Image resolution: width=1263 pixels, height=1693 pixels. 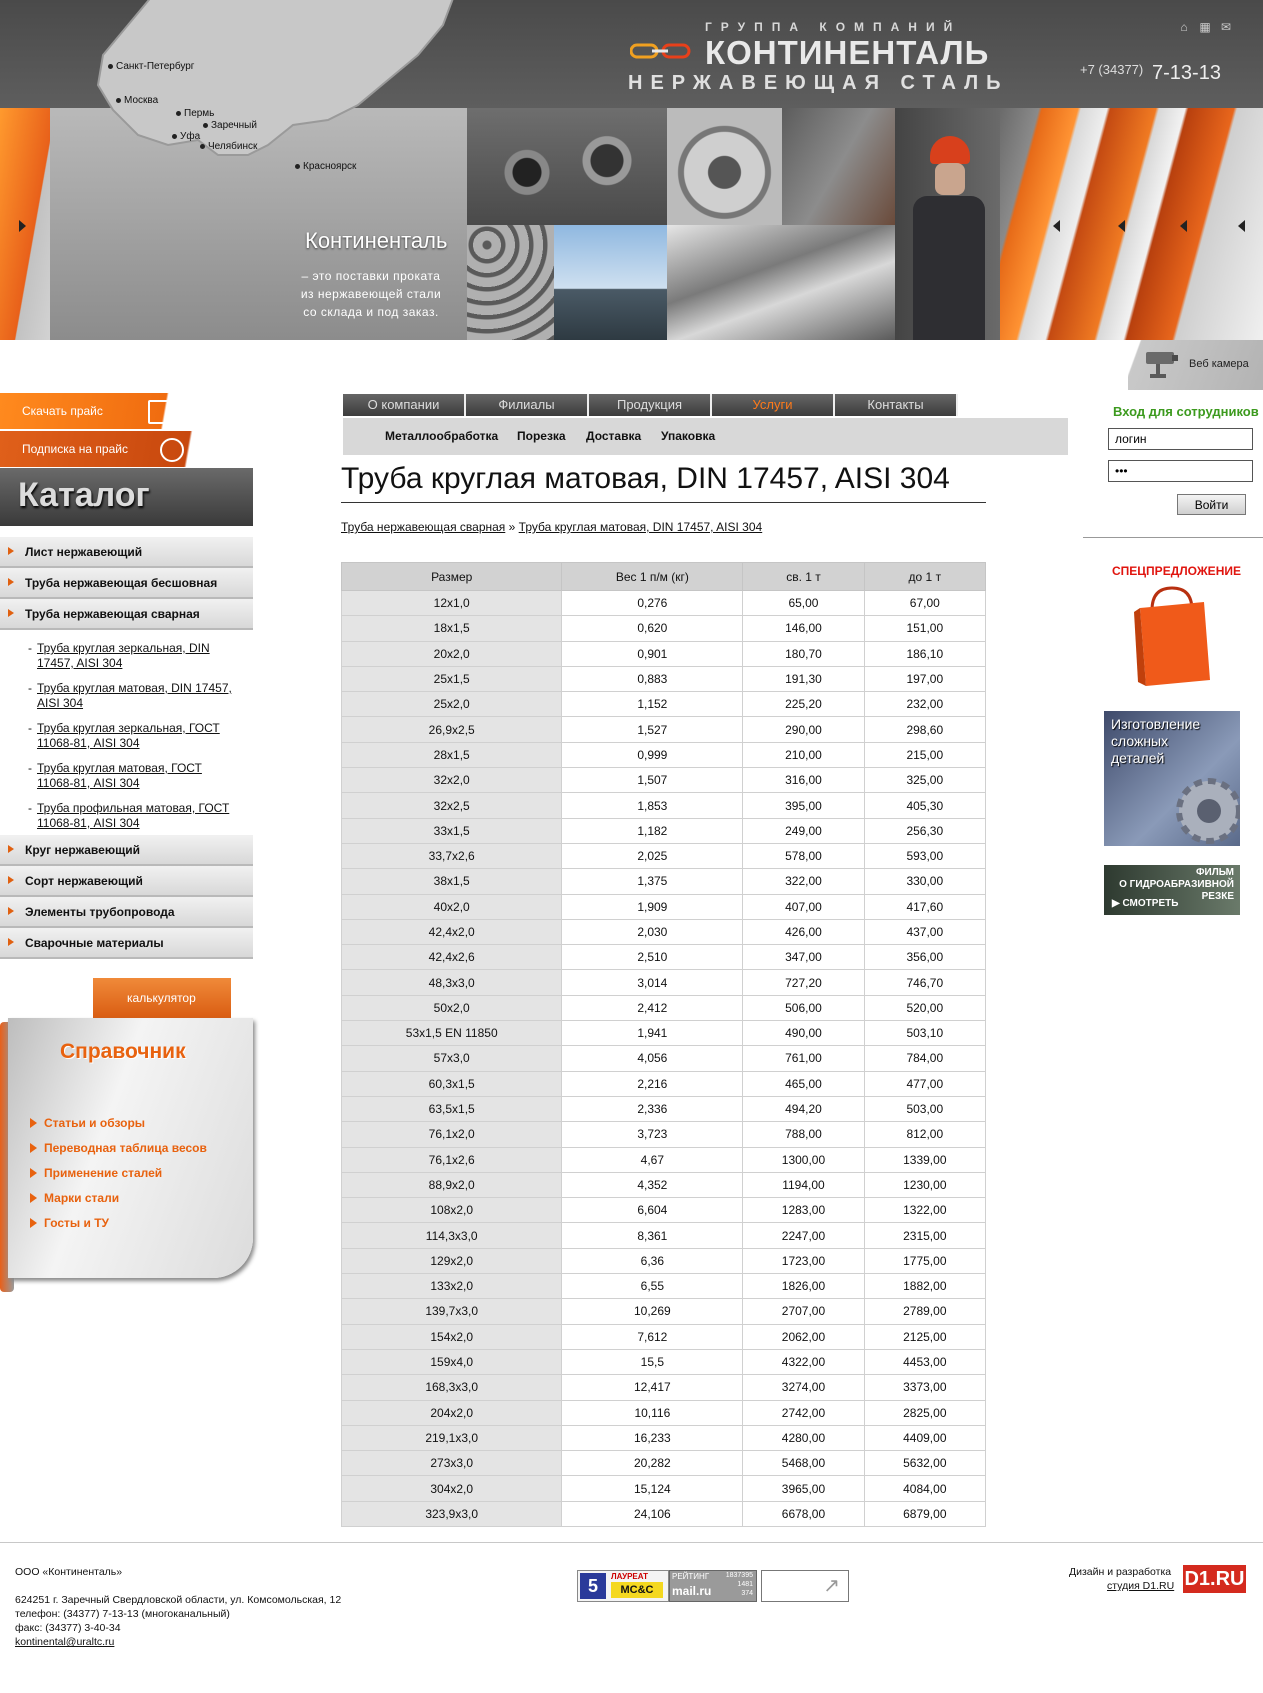 What do you see at coordinates (451, 830) in the screenshot?
I see `table-cell: 33x1,5` at bounding box center [451, 830].